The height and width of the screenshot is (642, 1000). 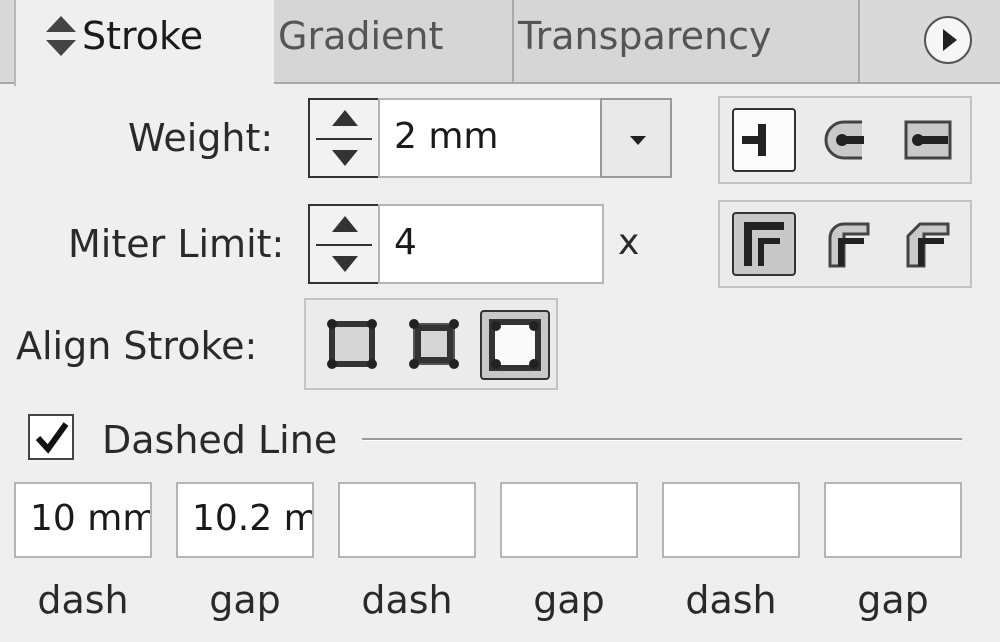 I want to click on join-button-group, so click(x=845, y=244).